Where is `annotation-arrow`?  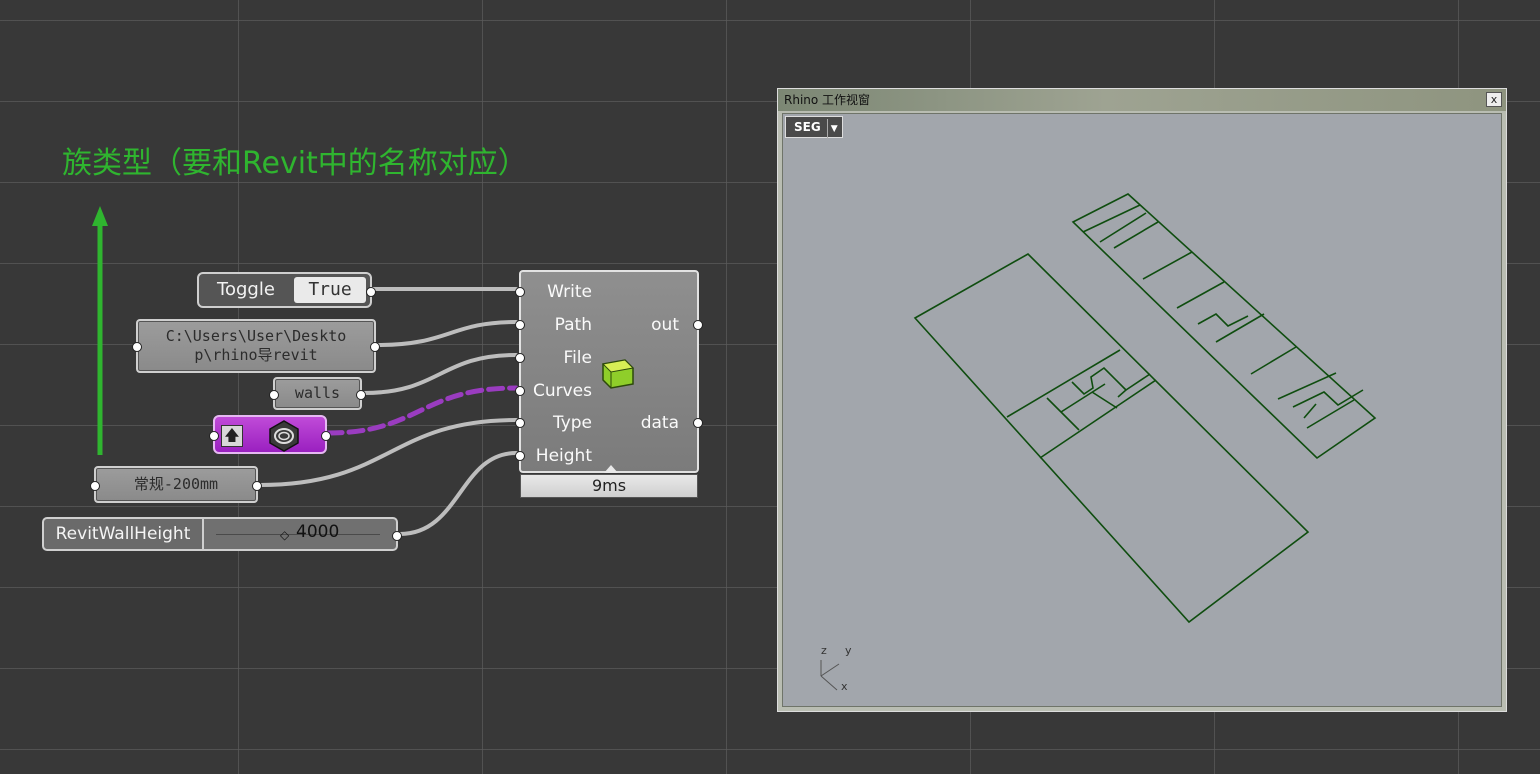 annotation-arrow is located at coordinates (100, 330).